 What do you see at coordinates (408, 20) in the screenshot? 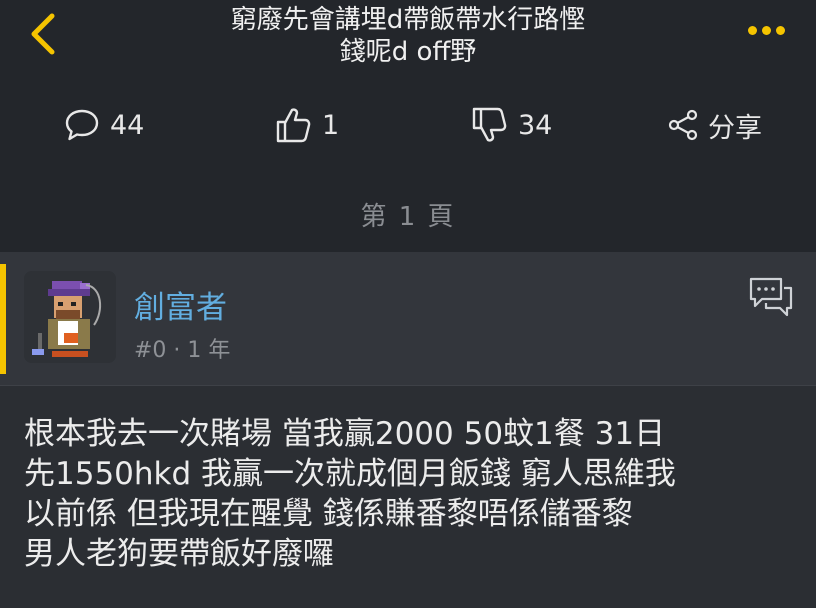
I see `thread-title-line-1: 窮廢先會講埋d帶飯帶水行路慳` at bounding box center [408, 20].